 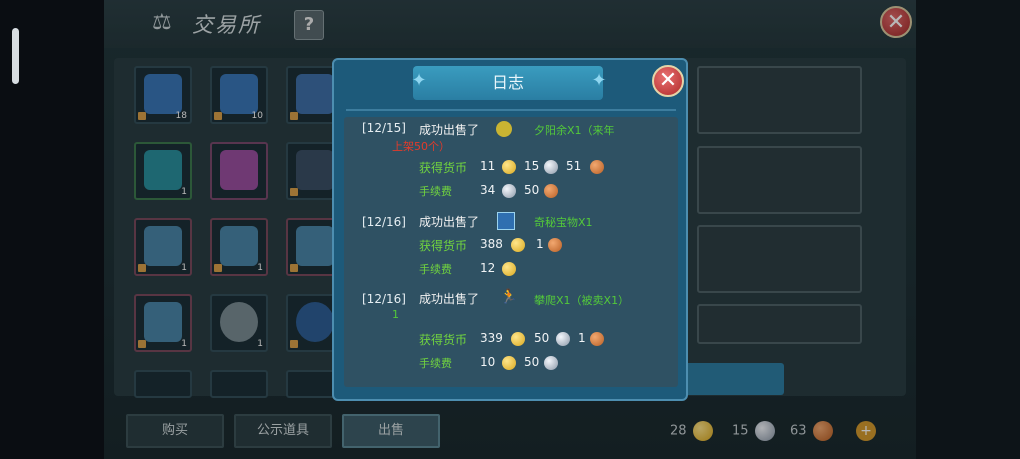 What do you see at coordinates (599, 80) in the screenshot?
I see `ornament-right-icon: ✦` at bounding box center [599, 80].